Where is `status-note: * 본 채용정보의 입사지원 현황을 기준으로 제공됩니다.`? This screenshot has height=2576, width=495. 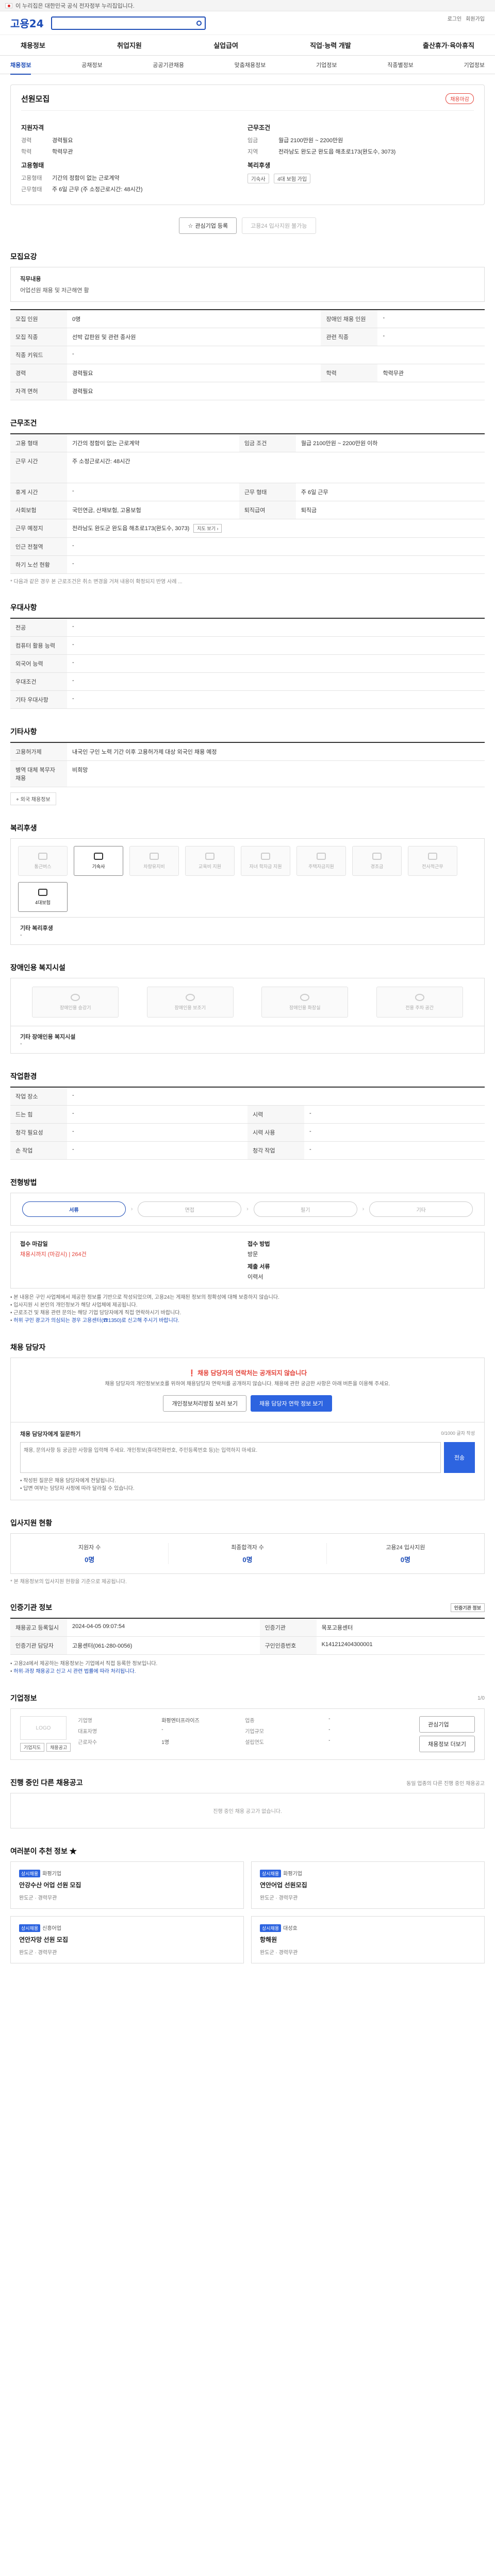 status-note: * 본 채용정보의 입사지원 현황을 기준으로 제공됩니다. is located at coordinates (68, 1582).